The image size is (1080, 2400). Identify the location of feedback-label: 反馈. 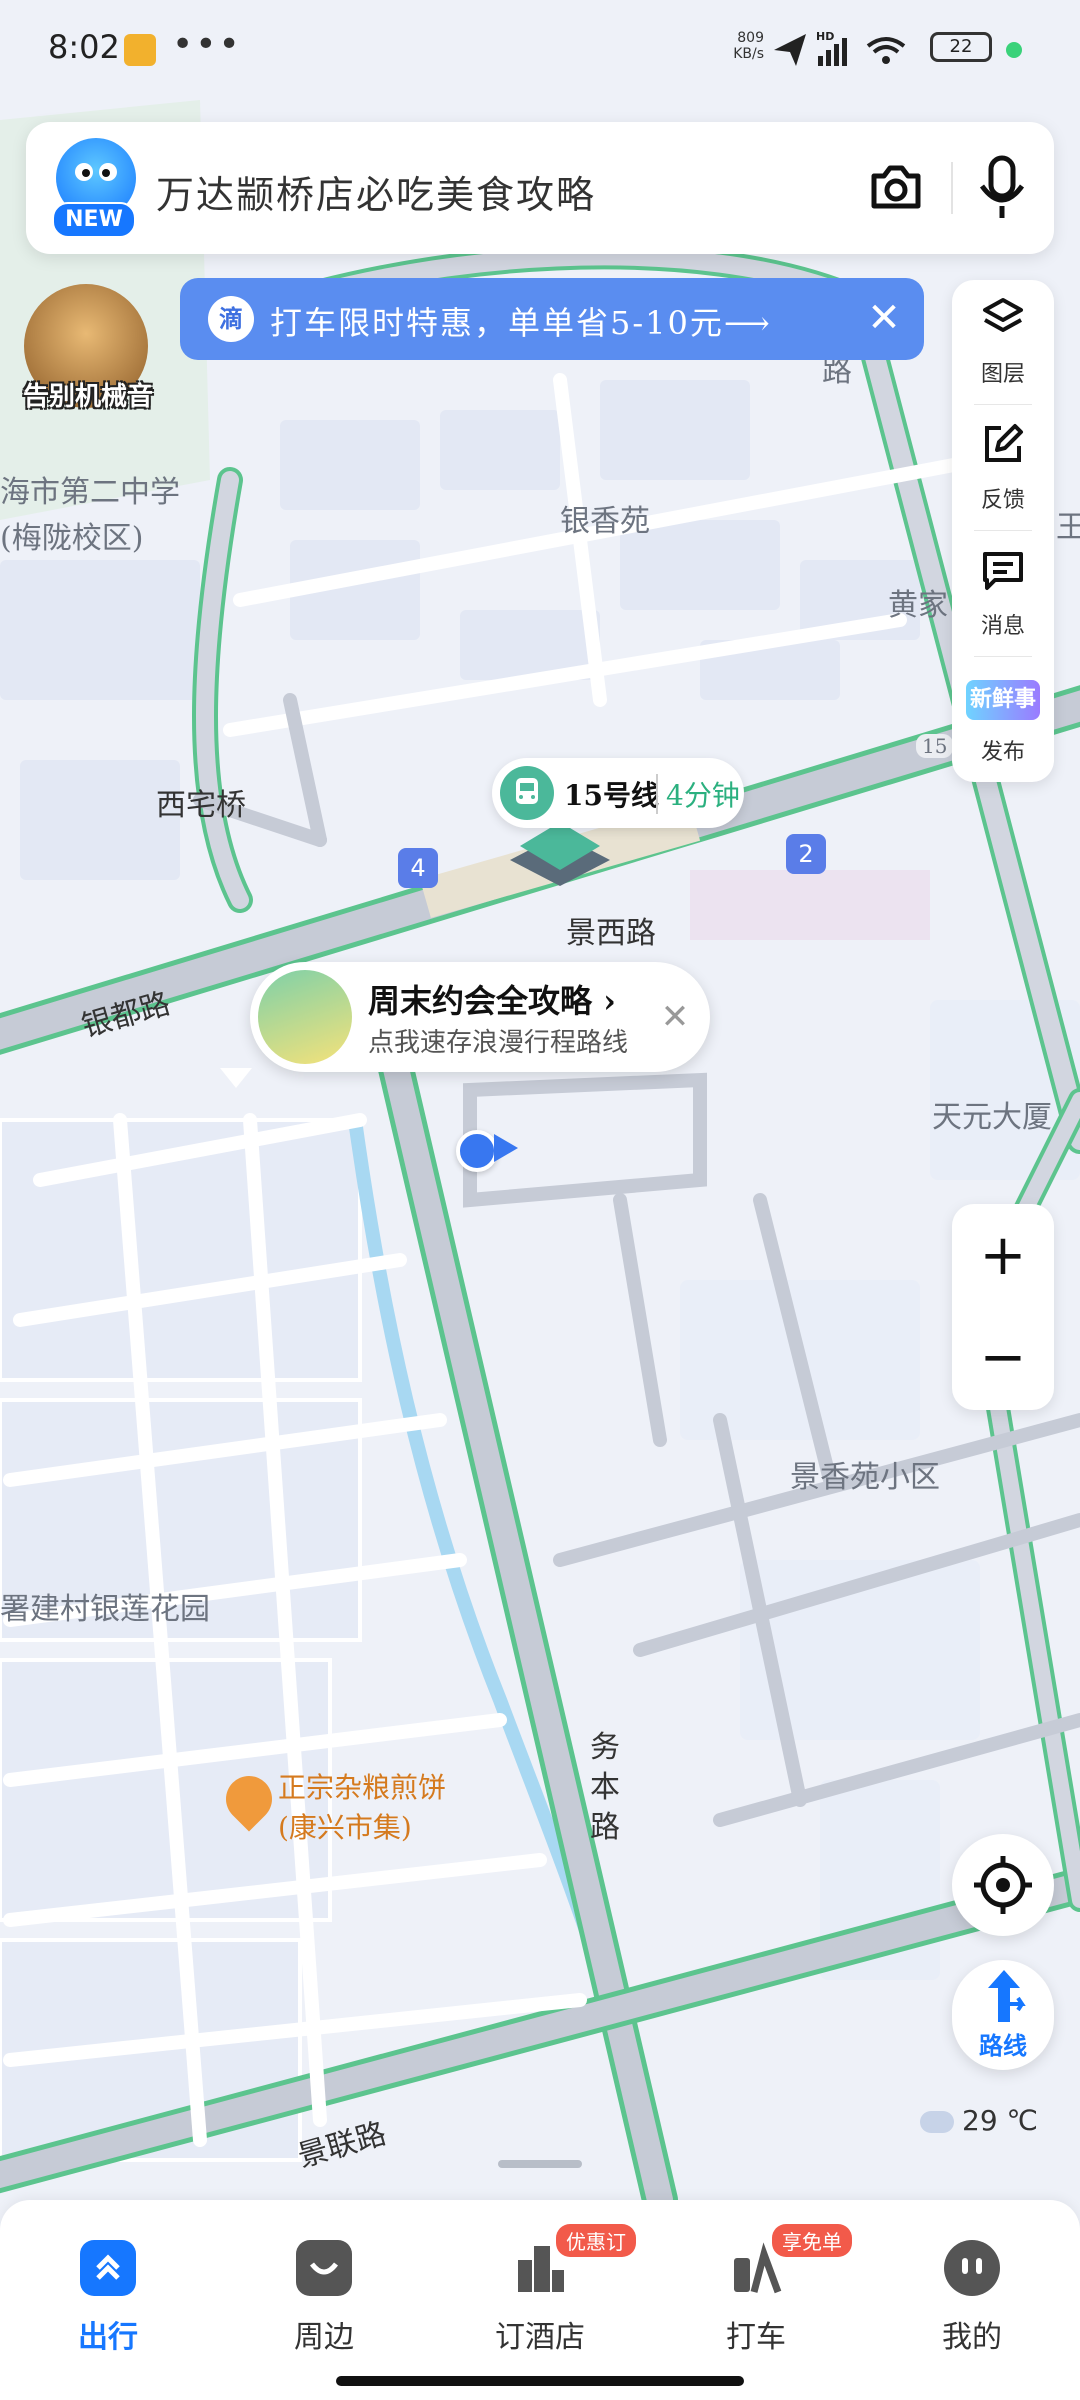
(1002, 500).